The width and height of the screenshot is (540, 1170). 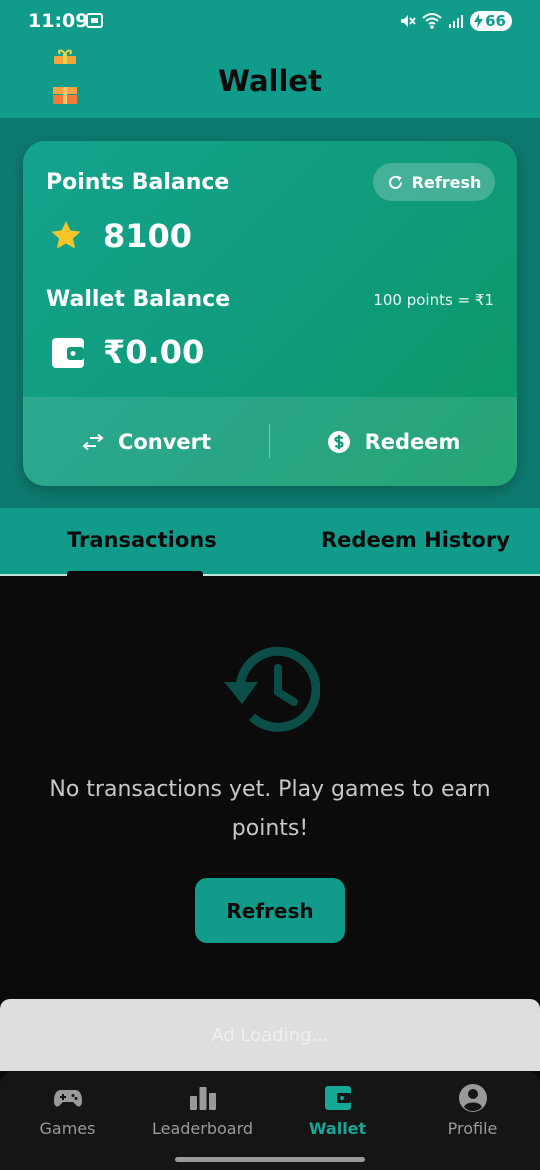 What do you see at coordinates (202, 1128) in the screenshot?
I see `nav-leaderboard-label: Leaderboard` at bounding box center [202, 1128].